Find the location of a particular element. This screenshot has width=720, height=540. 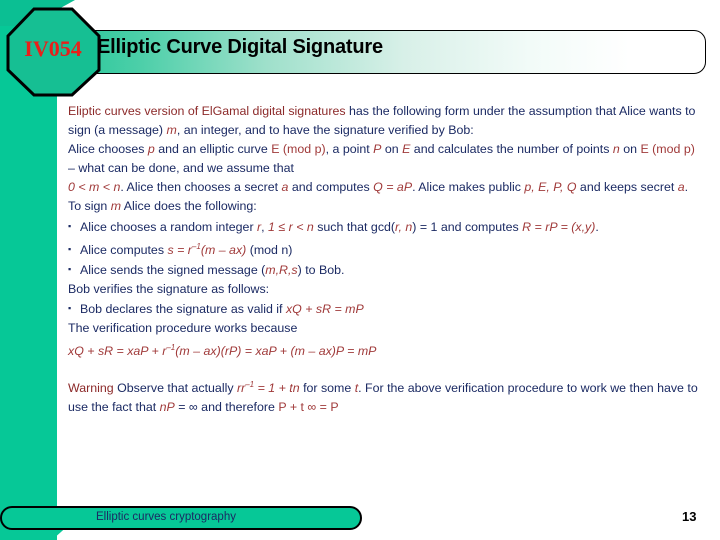

warning-nP: nP is located at coordinates (167, 407).